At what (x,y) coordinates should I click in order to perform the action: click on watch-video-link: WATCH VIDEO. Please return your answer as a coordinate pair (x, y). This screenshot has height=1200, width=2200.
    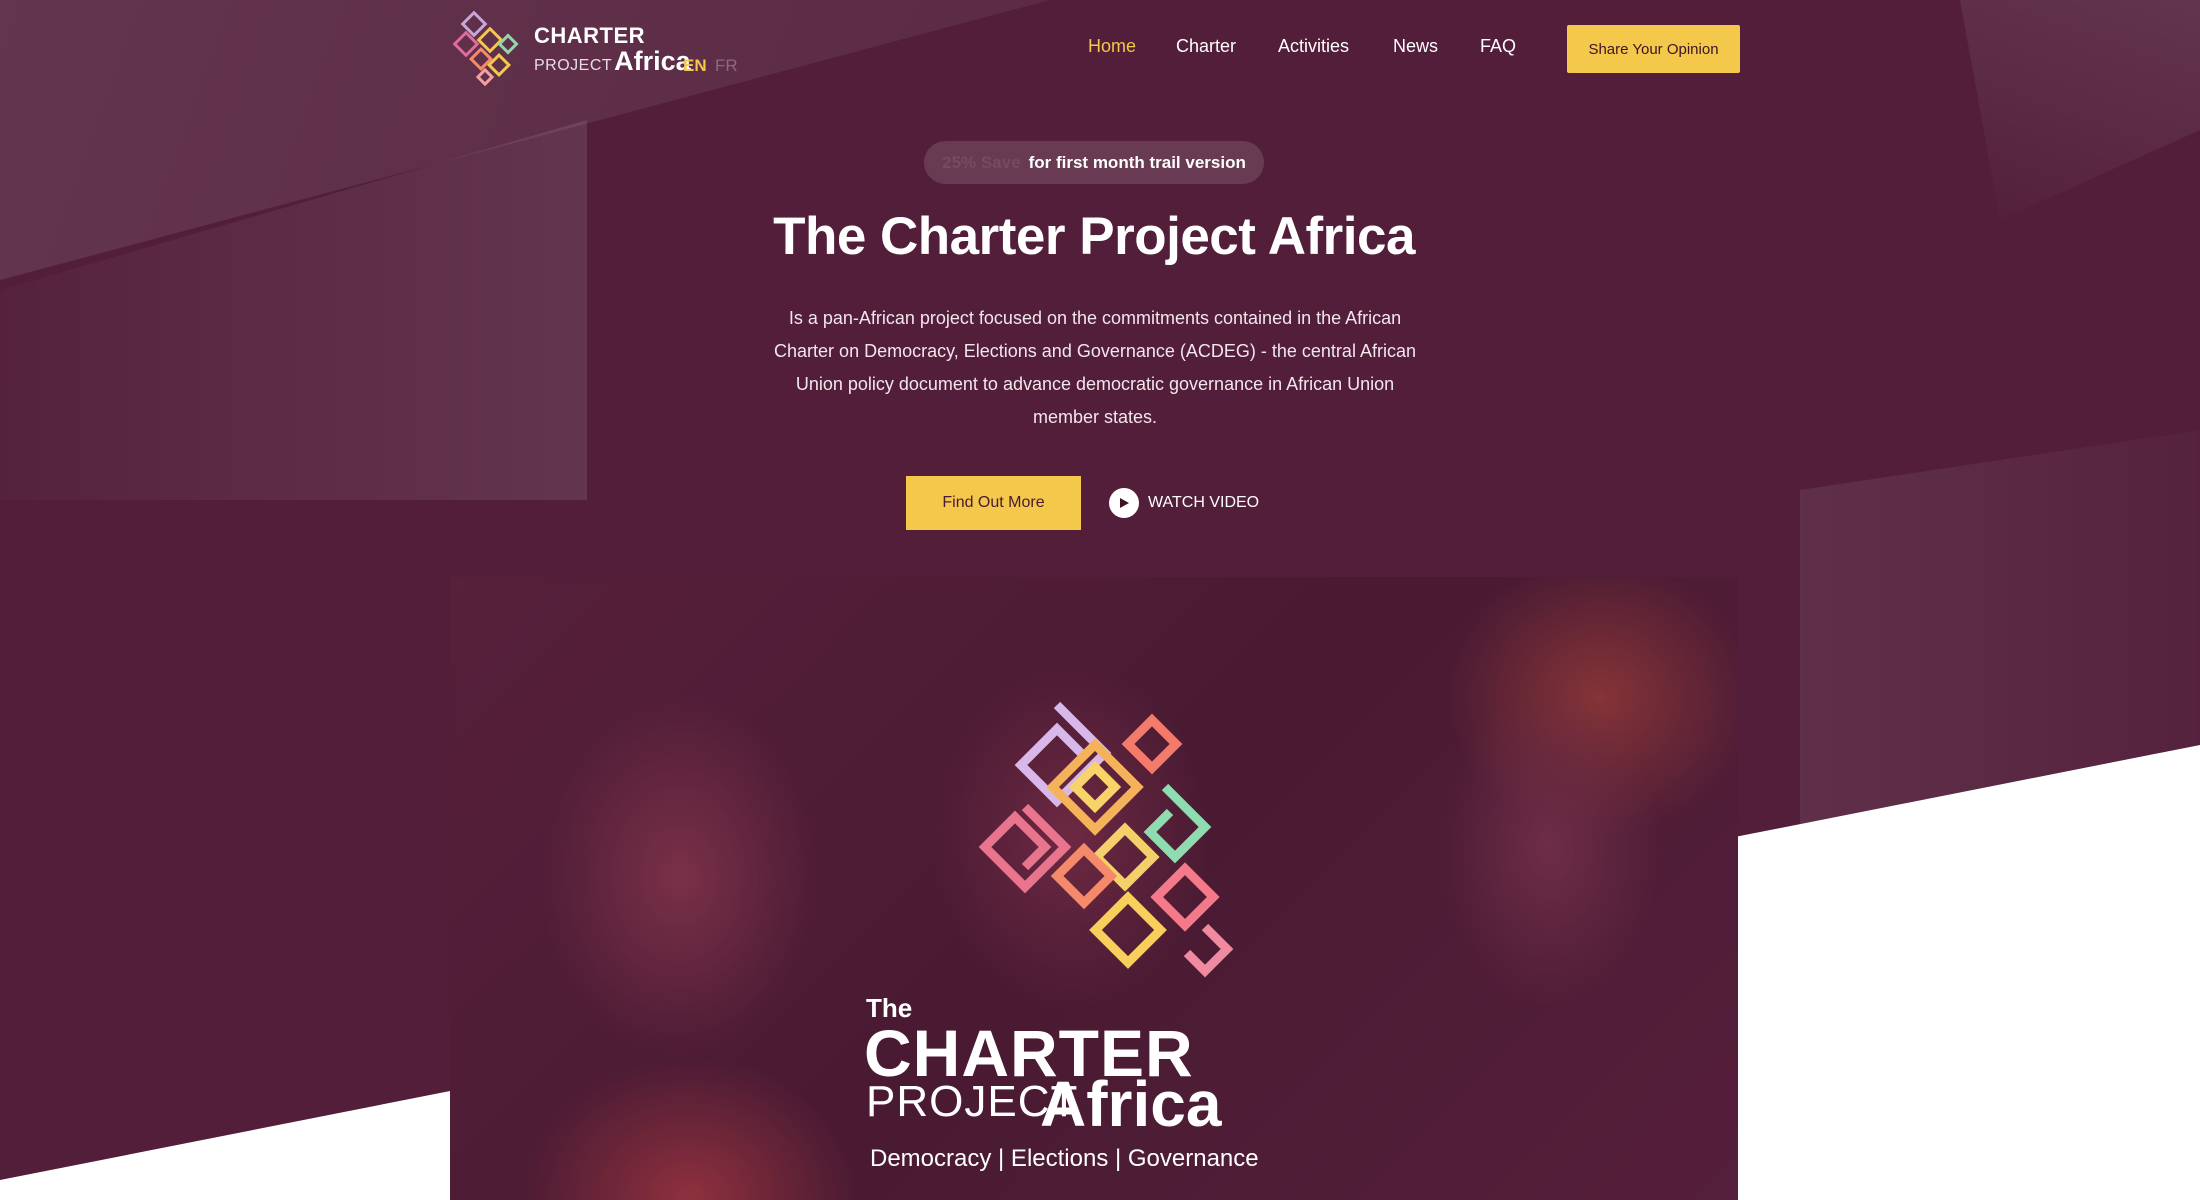
    Looking at the image, I should click on (1184, 503).